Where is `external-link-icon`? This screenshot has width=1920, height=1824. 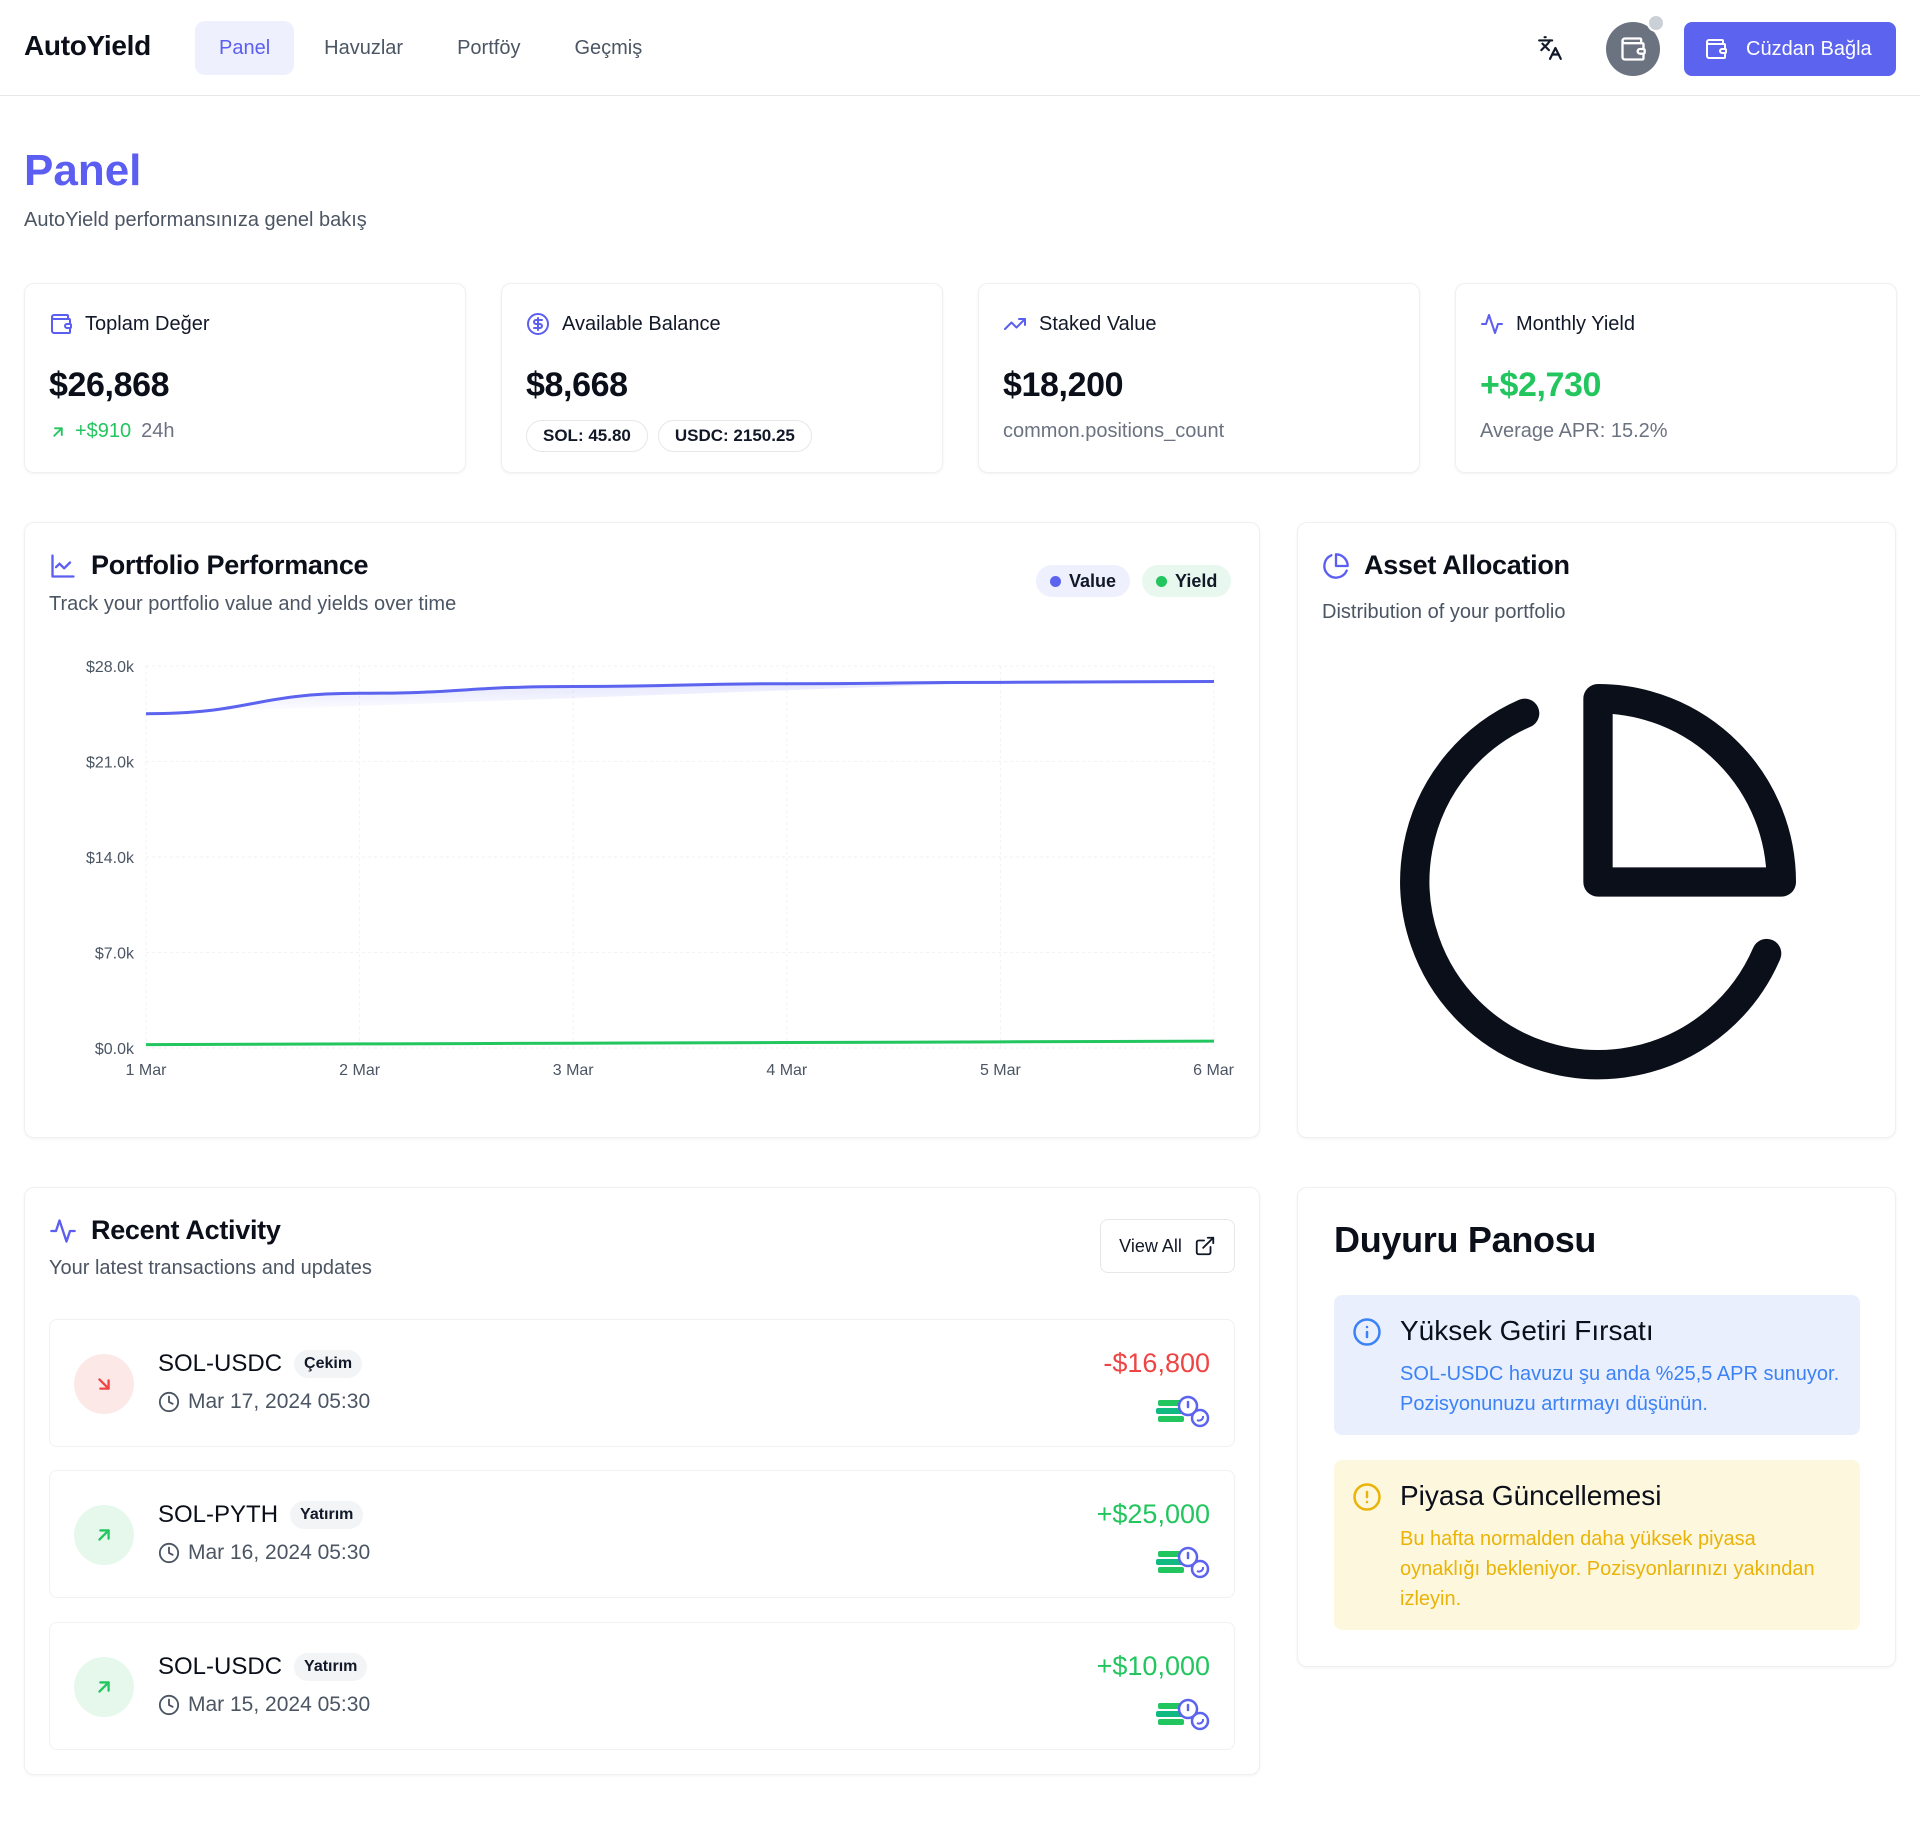 external-link-icon is located at coordinates (1205, 1246).